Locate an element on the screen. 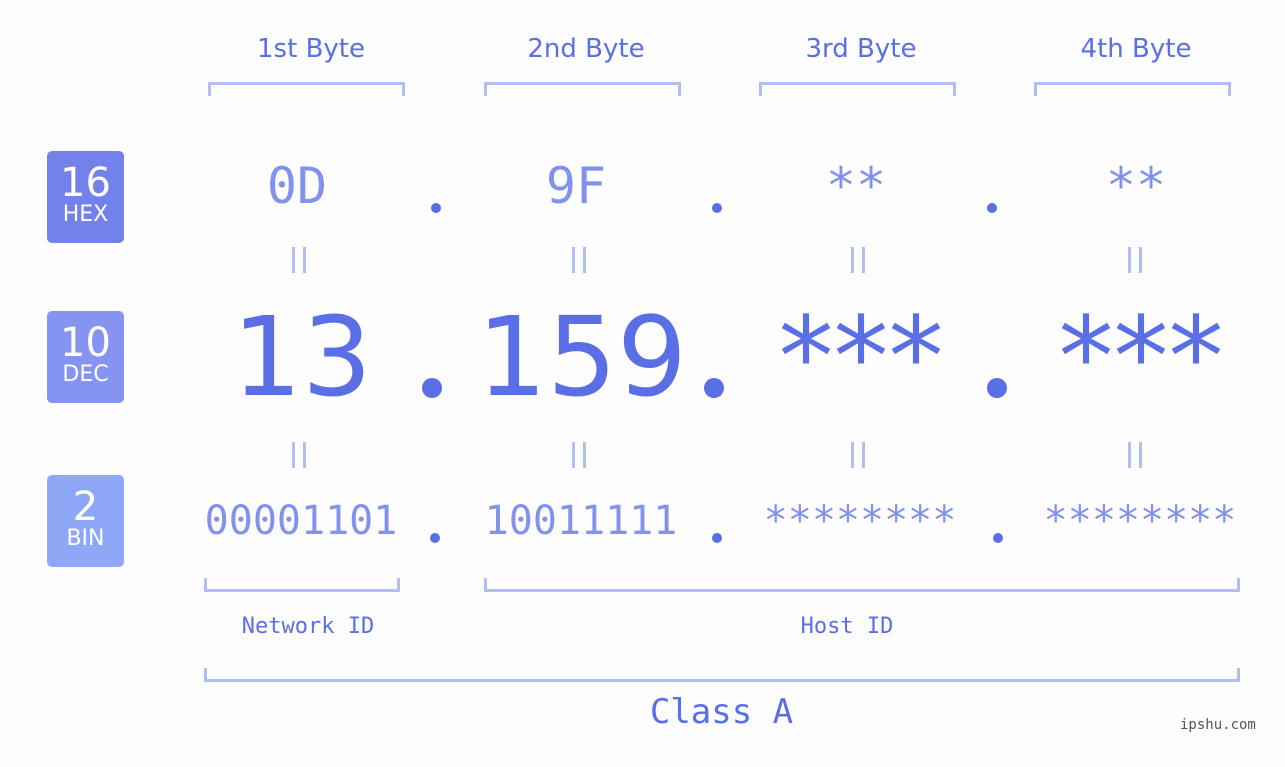 Image resolution: width=1285 pixels, height=767 pixels. class-label: Class A is located at coordinates (721, 712).